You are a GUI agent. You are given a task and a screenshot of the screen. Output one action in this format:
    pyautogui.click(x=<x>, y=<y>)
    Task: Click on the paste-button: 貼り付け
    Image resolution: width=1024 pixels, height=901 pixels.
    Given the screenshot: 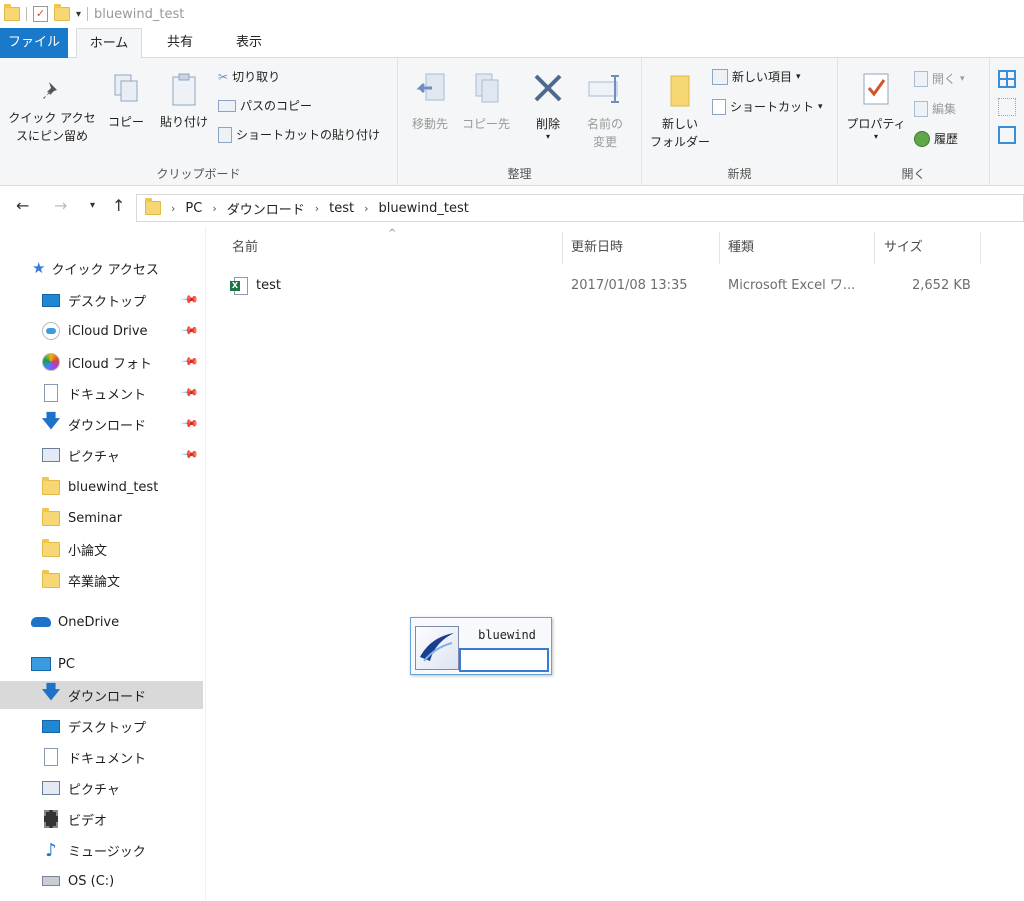 What is the action you would take?
    pyautogui.click(x=184, y=101)
    